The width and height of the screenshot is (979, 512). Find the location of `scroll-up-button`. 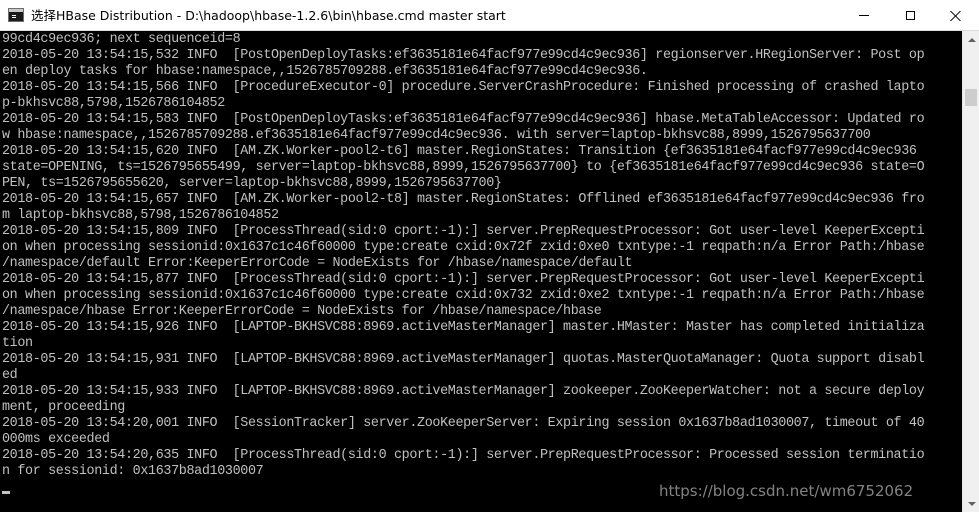

scroll-up-button is located at coordinates (971, 39).